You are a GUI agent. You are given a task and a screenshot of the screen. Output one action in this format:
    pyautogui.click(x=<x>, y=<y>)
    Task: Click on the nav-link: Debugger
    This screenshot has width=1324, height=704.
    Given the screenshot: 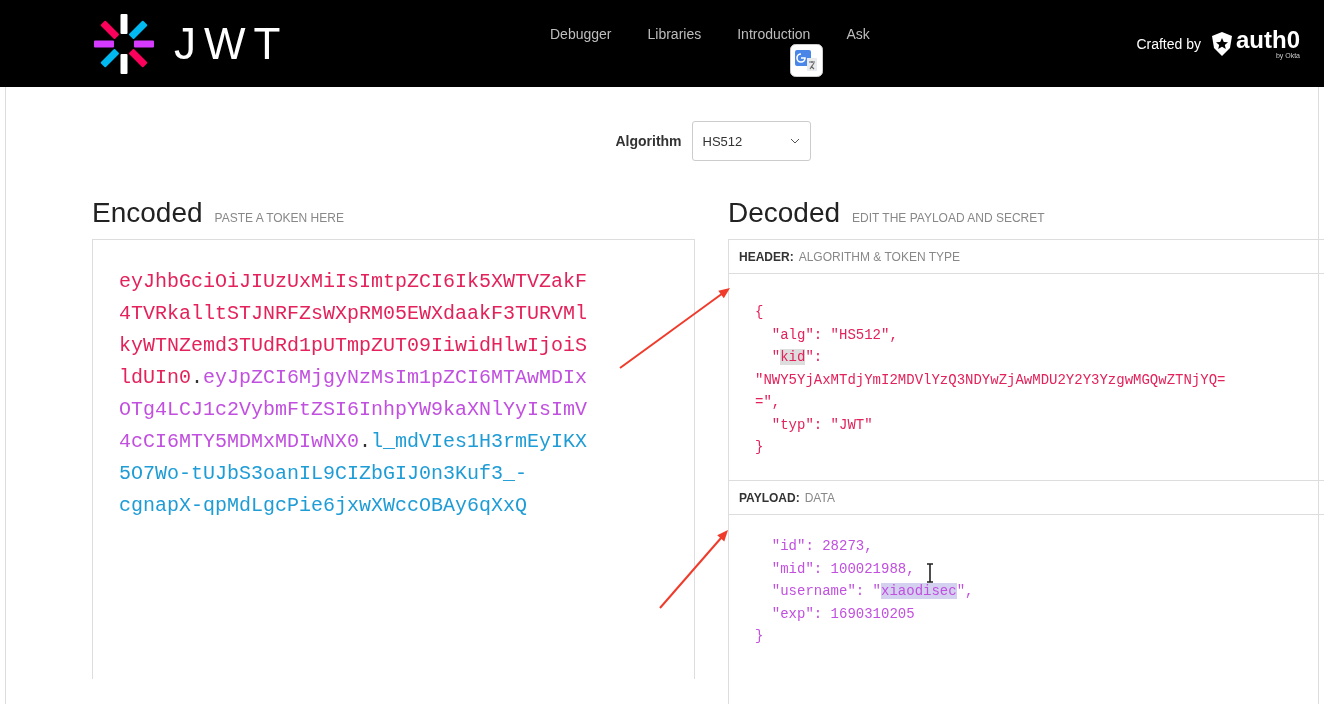 What is the action you would take?
    pyautogui.click(x=581, y=33)
    